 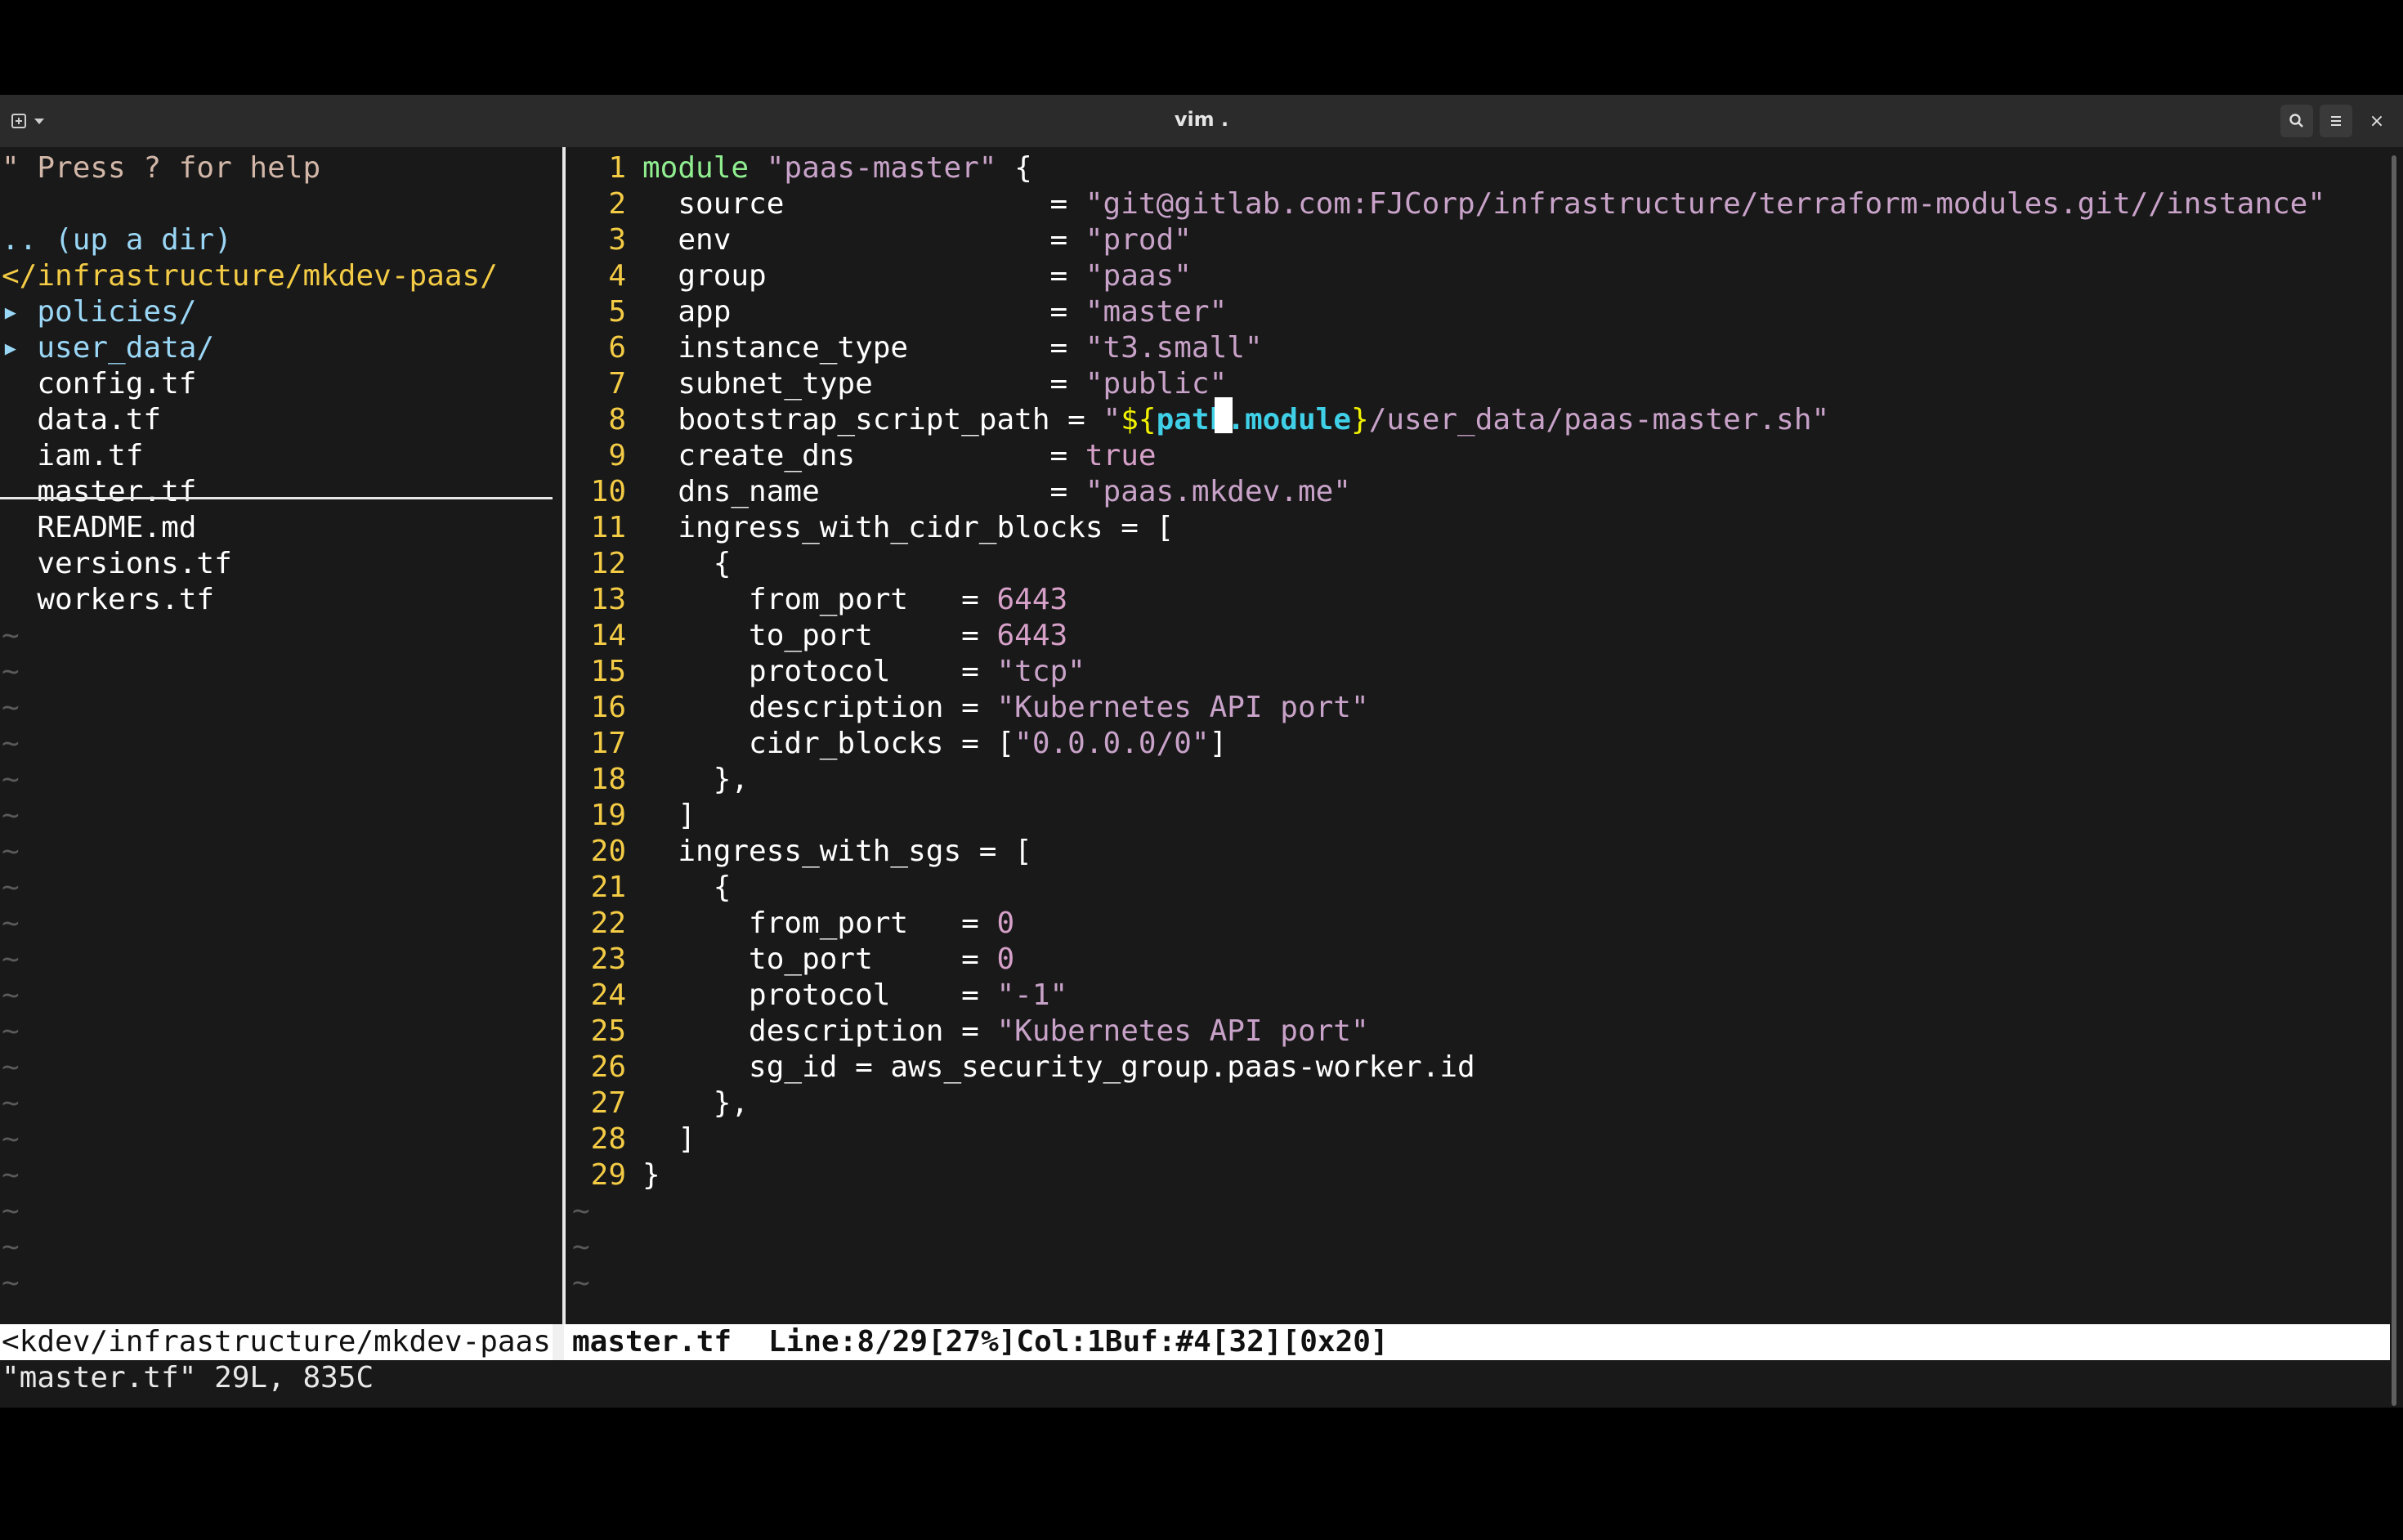 What do you see at coordinates (608, 563) in the screenshot?
I see `line-number: 12` at bounding box center [608, 563].